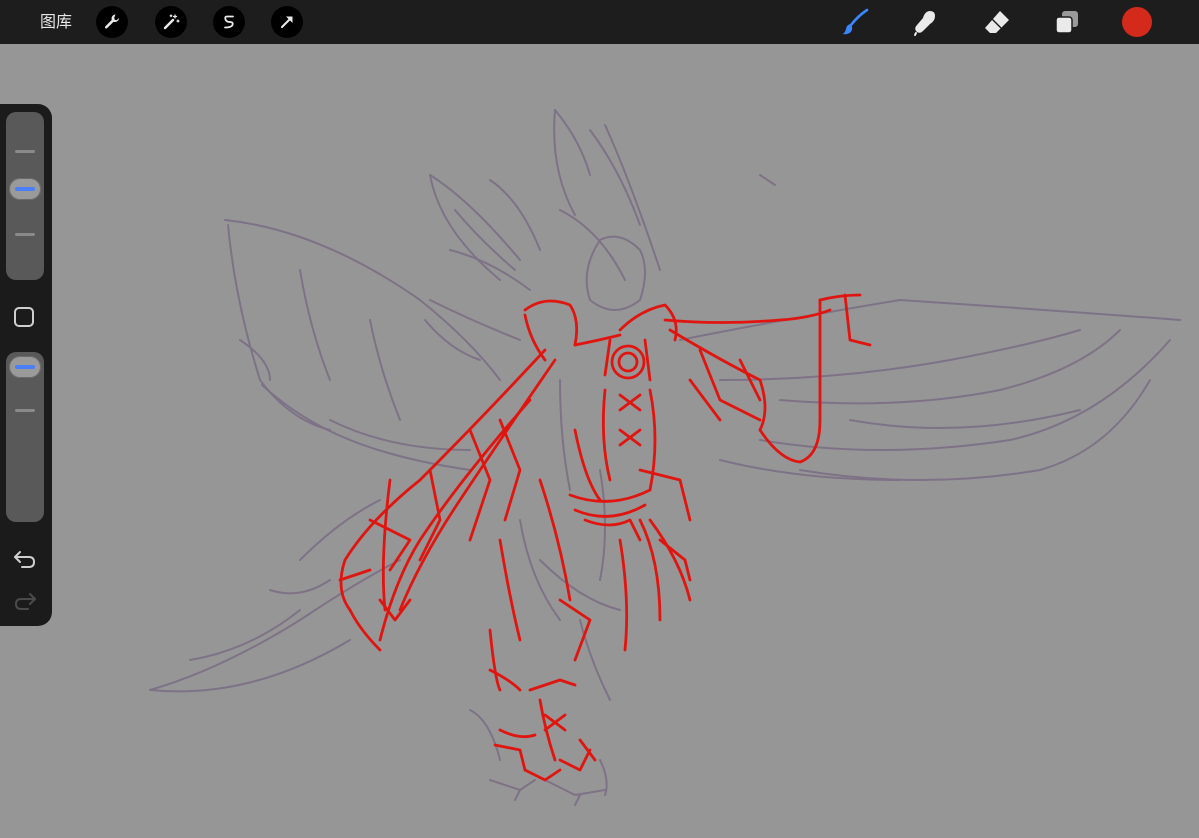 This screenshot has height=838, width=1199. I want to click on actions-button, so click(112, 22).